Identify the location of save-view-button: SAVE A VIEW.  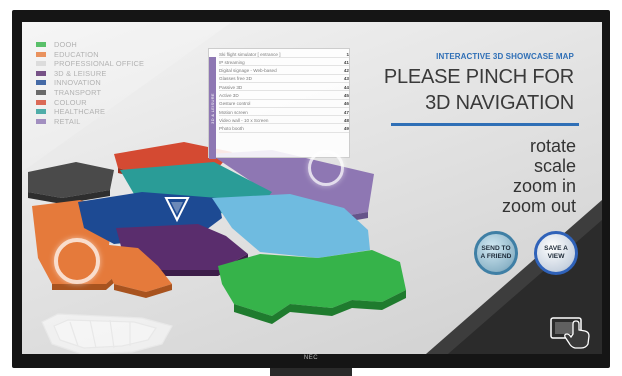
(556, 253).